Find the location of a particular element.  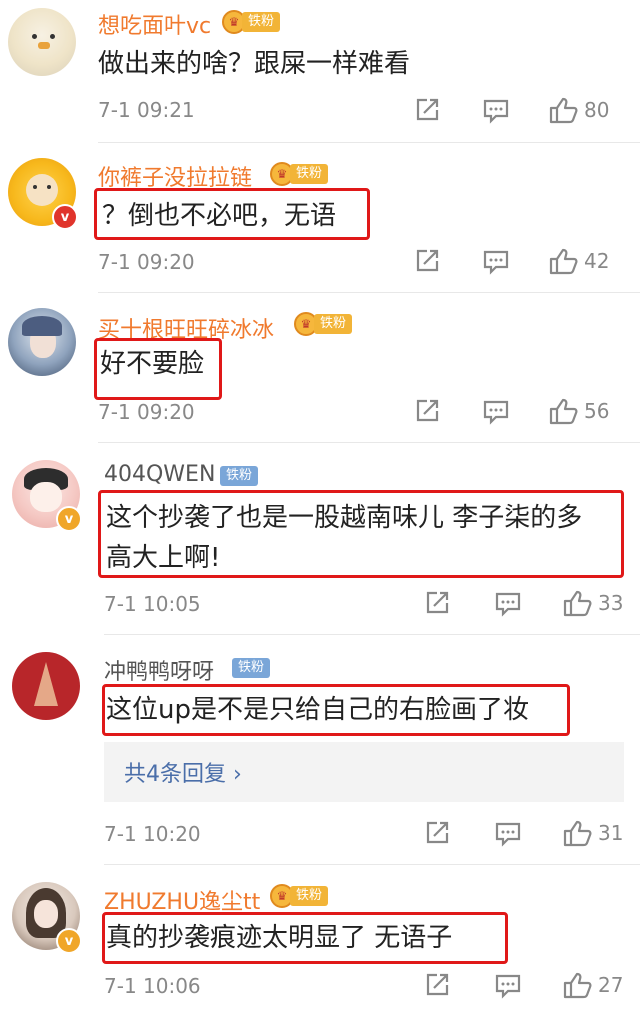

like-count: 33 is located at coordinates (611, 603).